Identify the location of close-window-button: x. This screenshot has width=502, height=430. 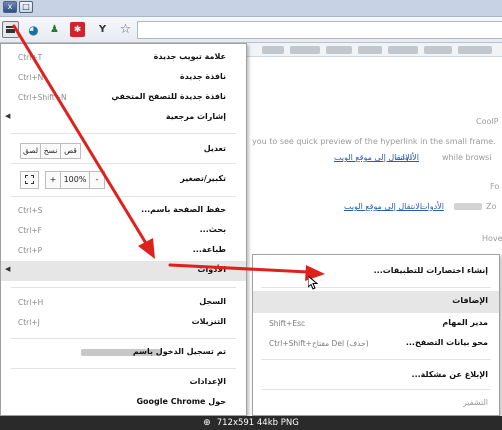
(10, 7).